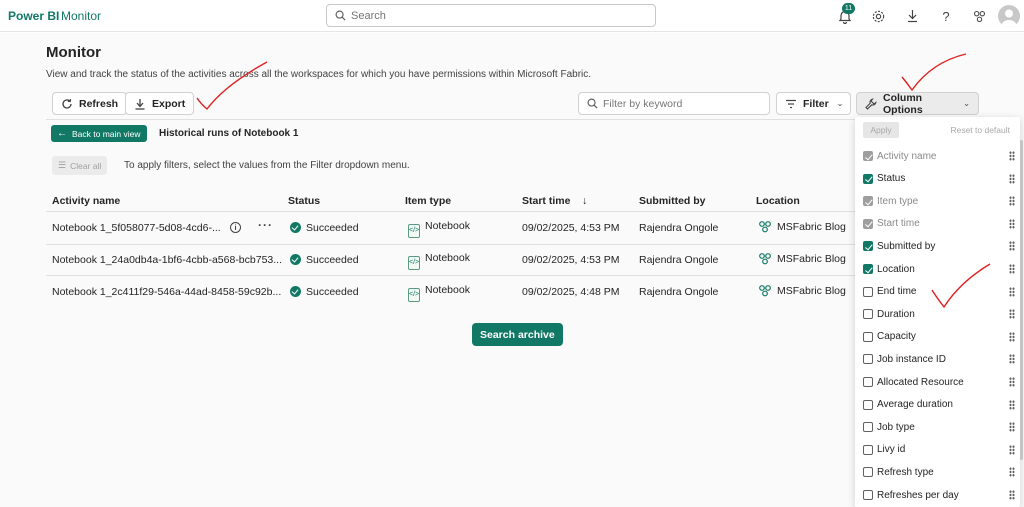  What do you see at coordinates (672, 201) in the screenshot?
I see `column-header-submitted-by: Submitted by` at bounding box center [672, 201].